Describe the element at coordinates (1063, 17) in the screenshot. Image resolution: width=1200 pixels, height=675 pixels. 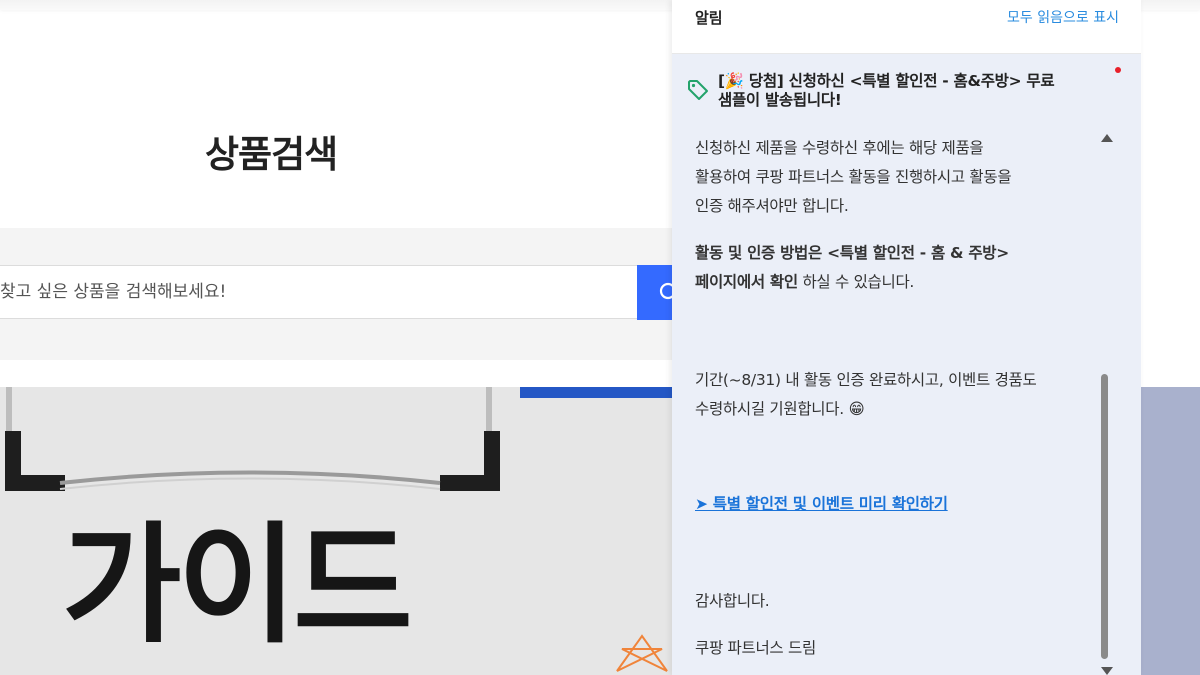
I see `mark-all-read-link: 모두 읽음으로 표시` at that location.